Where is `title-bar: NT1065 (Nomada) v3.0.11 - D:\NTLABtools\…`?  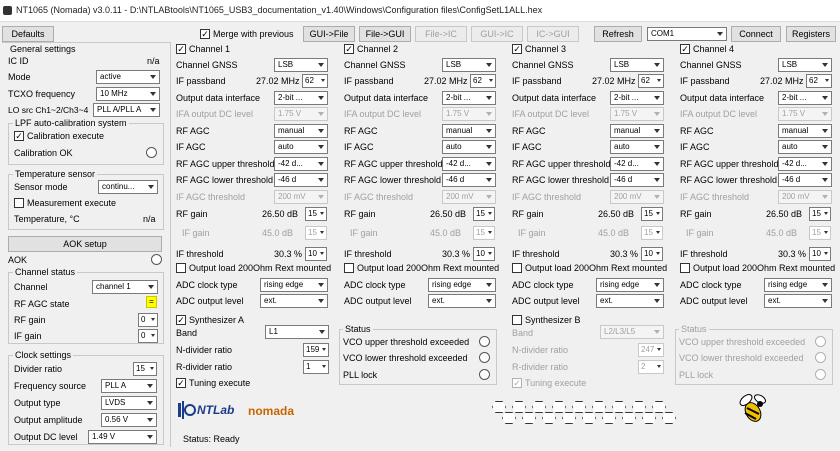
title-bar: NT1065 (Nomada) v3.0.11 - D:\NTLABtools\… is located at coordinates (420, 11).